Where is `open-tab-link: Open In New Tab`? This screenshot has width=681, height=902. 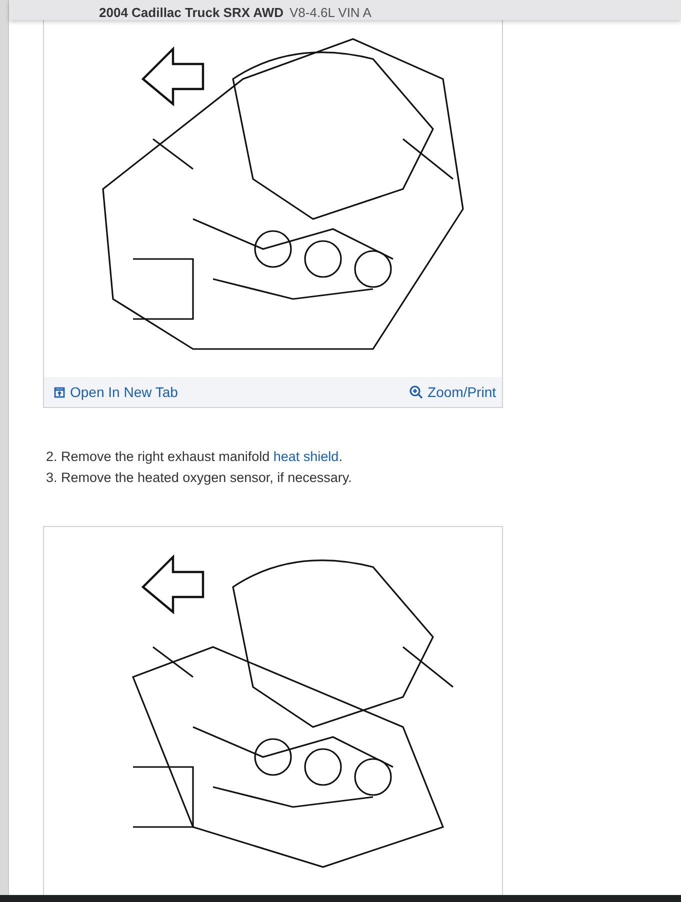
open-tab-link: Open In New Tab is located at coordinates (116, 392).